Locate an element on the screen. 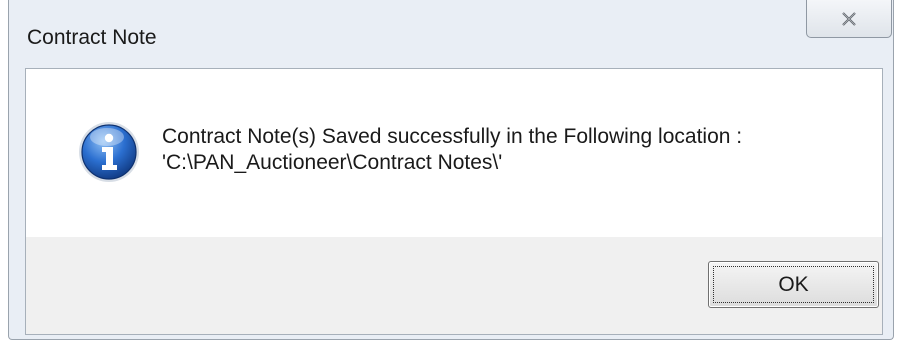 The width and height of the screenshot is (901, 345). close-icon is located at coordinates (849, 19).